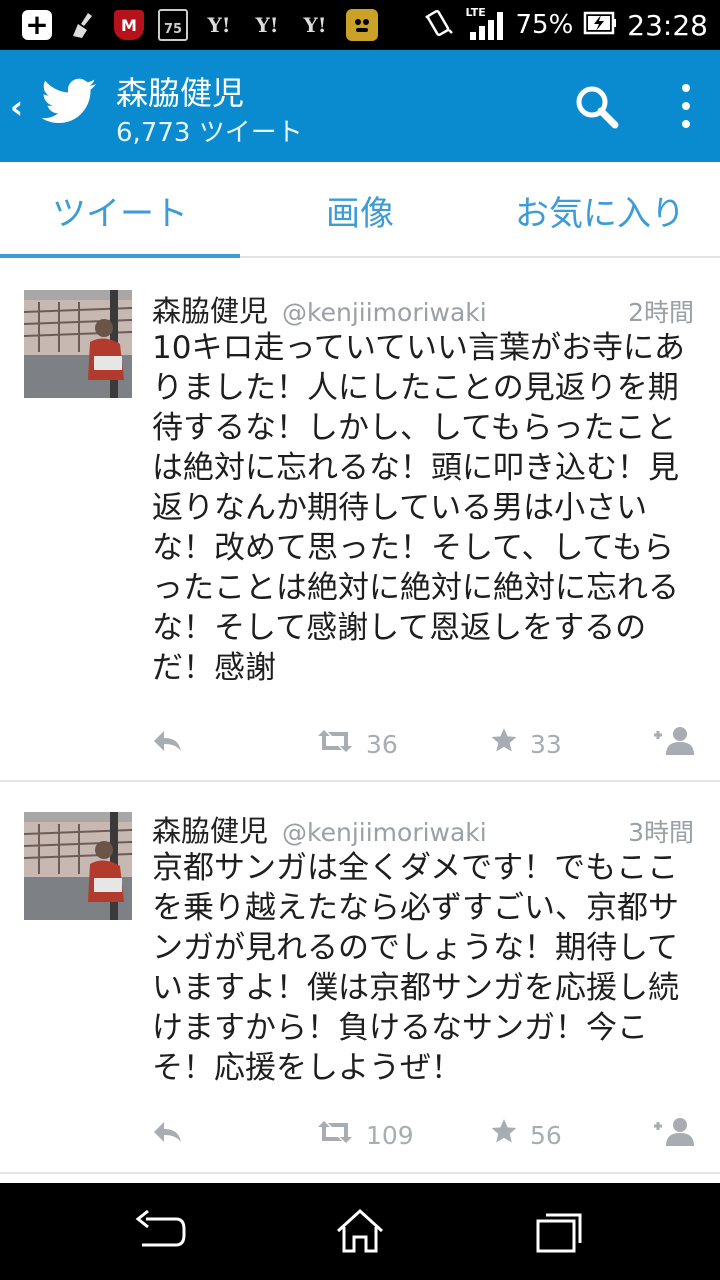 The width and height of the screenshot is (720, 1280). What do you see at coordinates (390, 1135) in the screenshot?
I see `retweet-count: 109` at bounding box center [390, 1135].